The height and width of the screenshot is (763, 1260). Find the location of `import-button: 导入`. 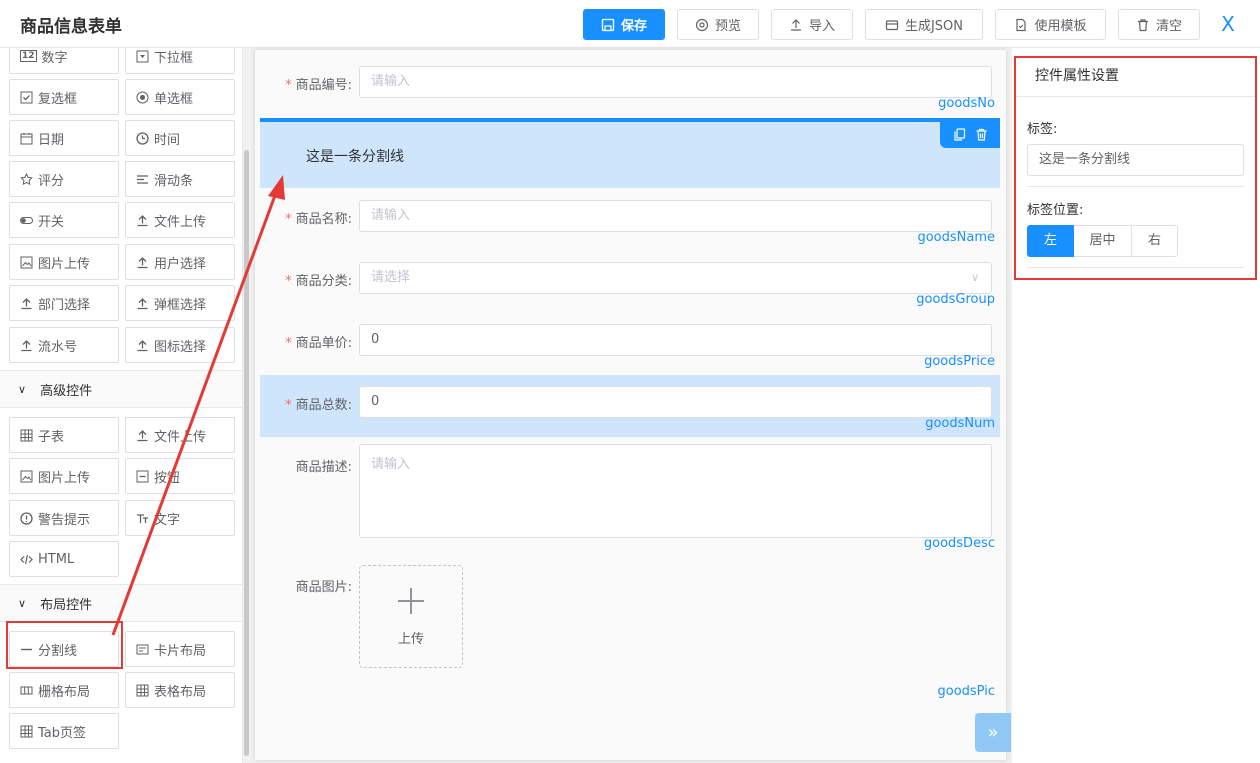

import-button: 导入 is located at coordinates (812, 24).